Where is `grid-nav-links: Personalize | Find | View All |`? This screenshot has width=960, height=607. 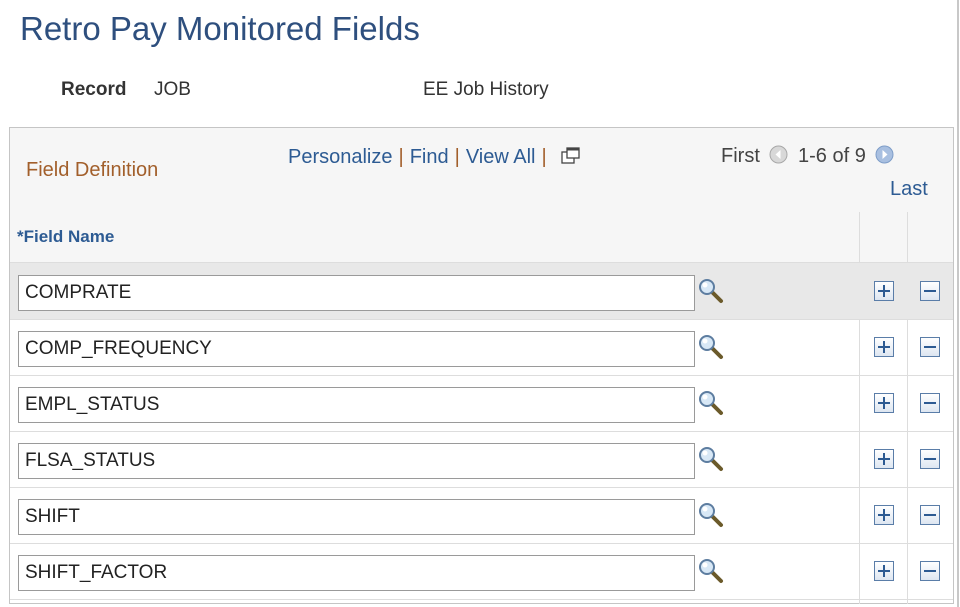 grid-nav-links: Personalize | Find | View All | is located at coordinates (434, 158).